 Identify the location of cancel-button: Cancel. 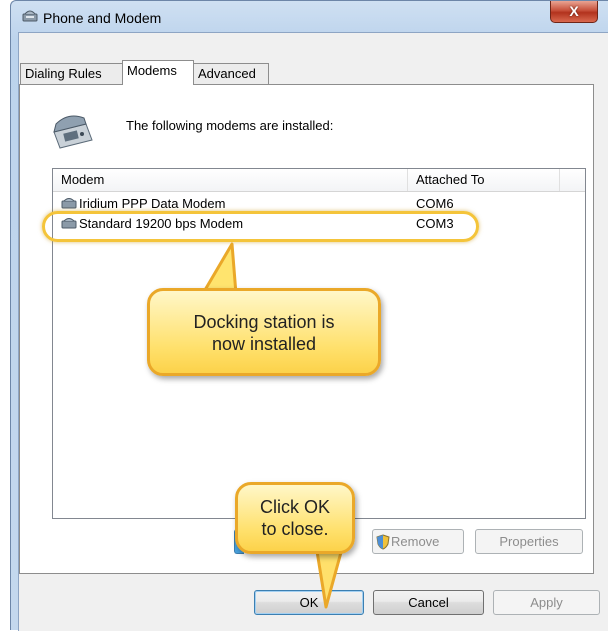
(428, 602).